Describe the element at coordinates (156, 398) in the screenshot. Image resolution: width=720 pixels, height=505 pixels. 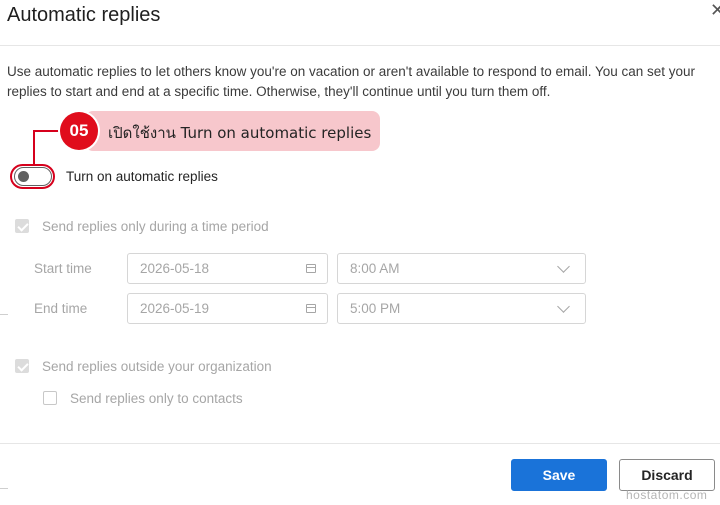
I see `contacts-only-label: Send replies only to contacts` at that location.